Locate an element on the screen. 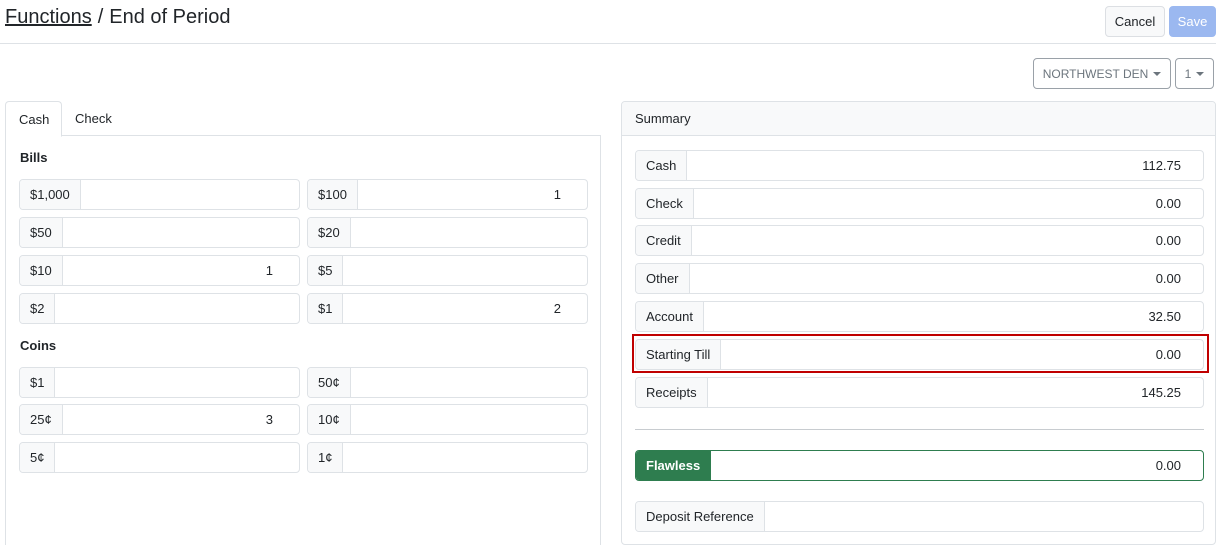  summary-credit-value is located at coordinates (947, 240).